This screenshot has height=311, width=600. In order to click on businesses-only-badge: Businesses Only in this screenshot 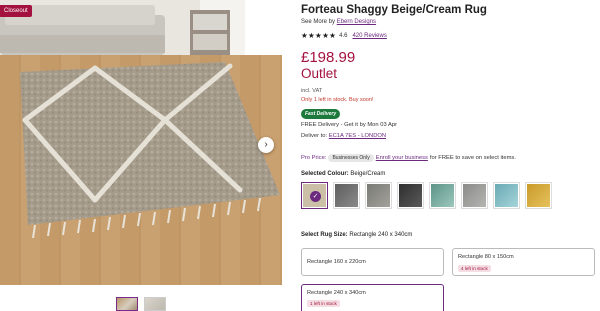, I will do `click(351, 158)`.